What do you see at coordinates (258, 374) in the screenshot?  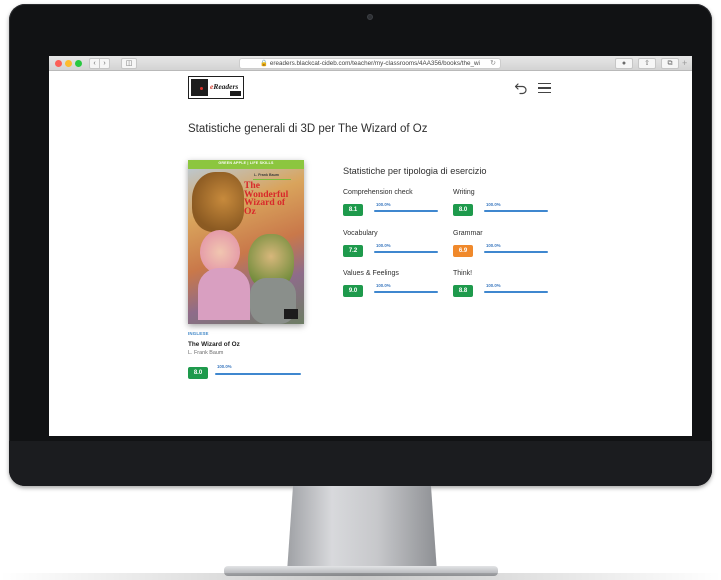 I see `book-progress-bar` at bounding box center [258, 374].